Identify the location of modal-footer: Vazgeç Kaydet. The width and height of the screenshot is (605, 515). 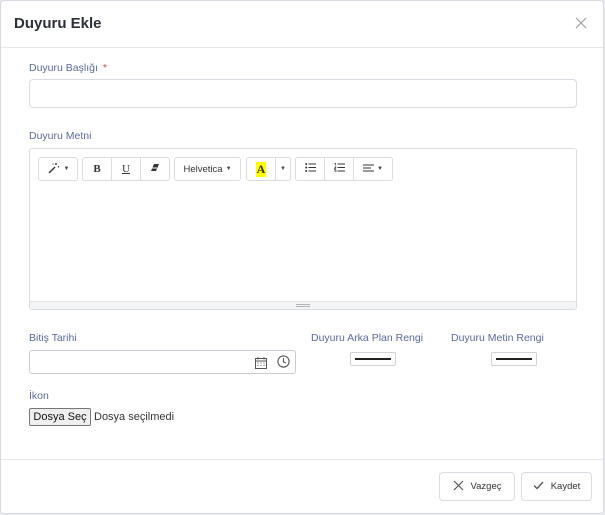
(302, 487).